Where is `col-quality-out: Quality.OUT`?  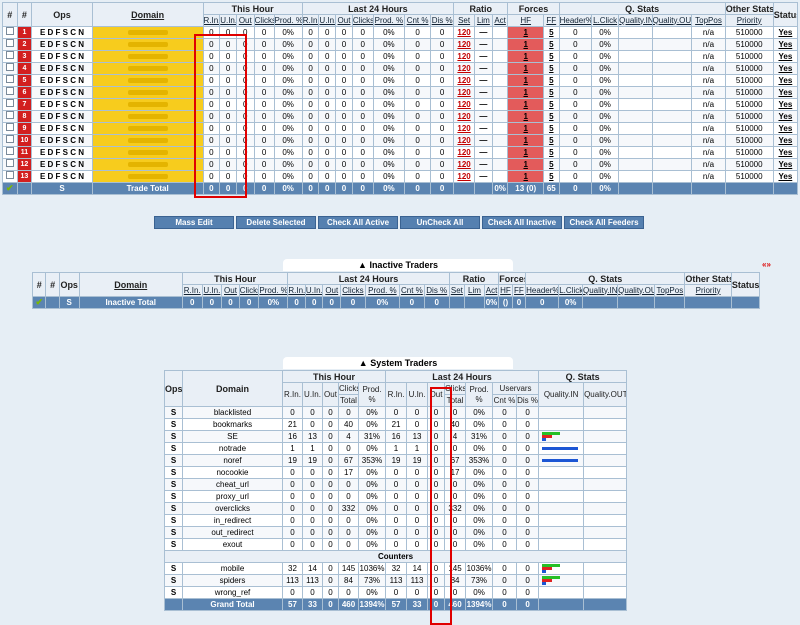 col-quality-out: Quality.OUT is located at coordinates (672, 20).